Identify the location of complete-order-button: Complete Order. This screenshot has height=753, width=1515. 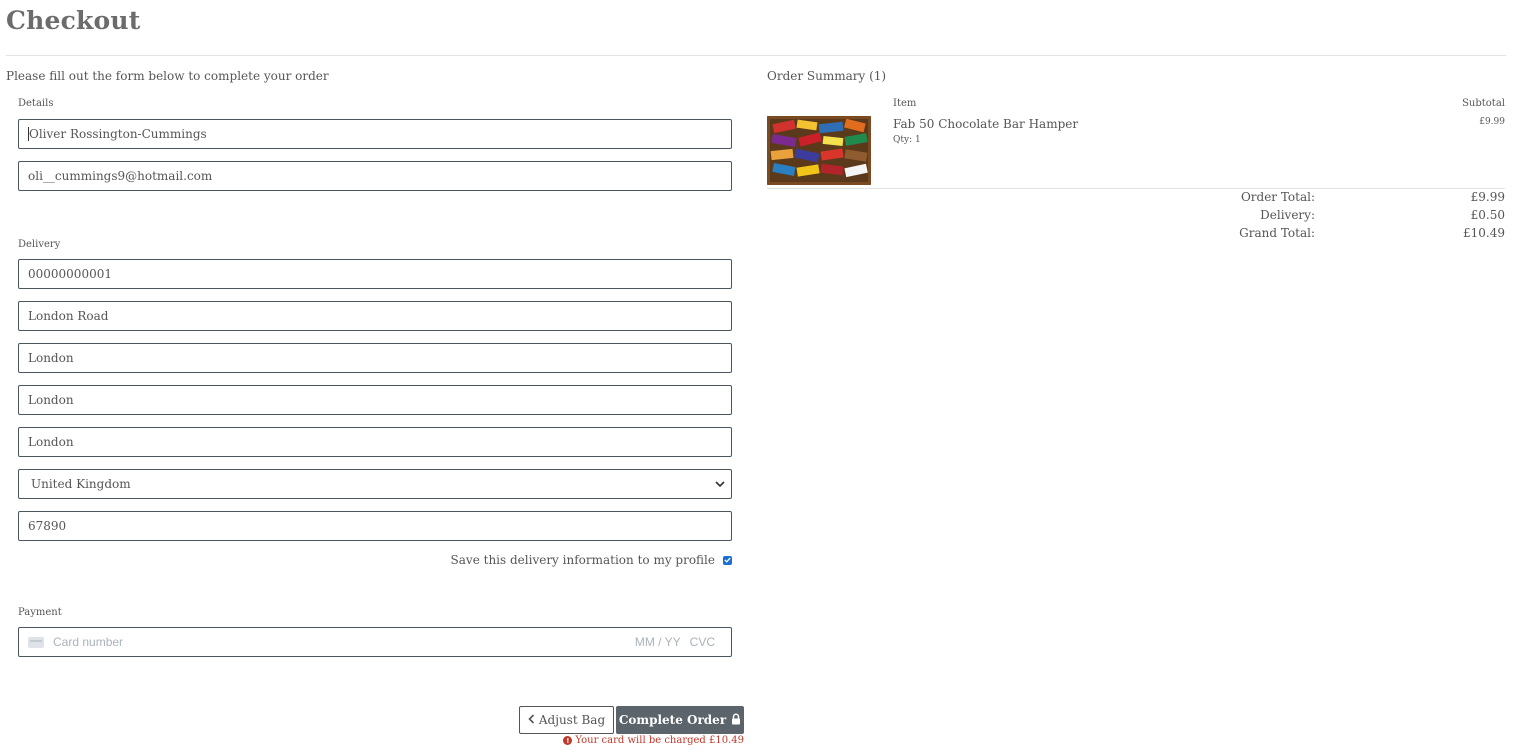
(680, 720).